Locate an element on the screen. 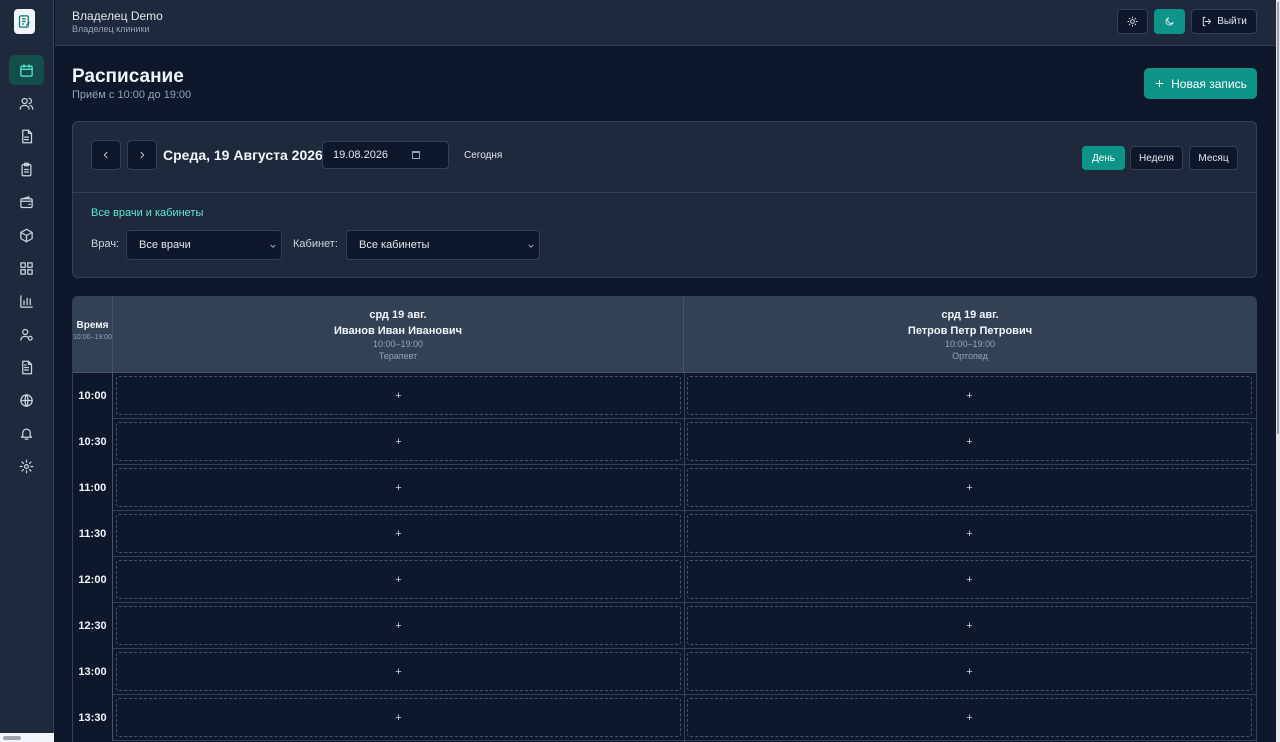 This screenshot has width=1280, height=742. sidebar-item-notifications is located at coordinates (26, 433).